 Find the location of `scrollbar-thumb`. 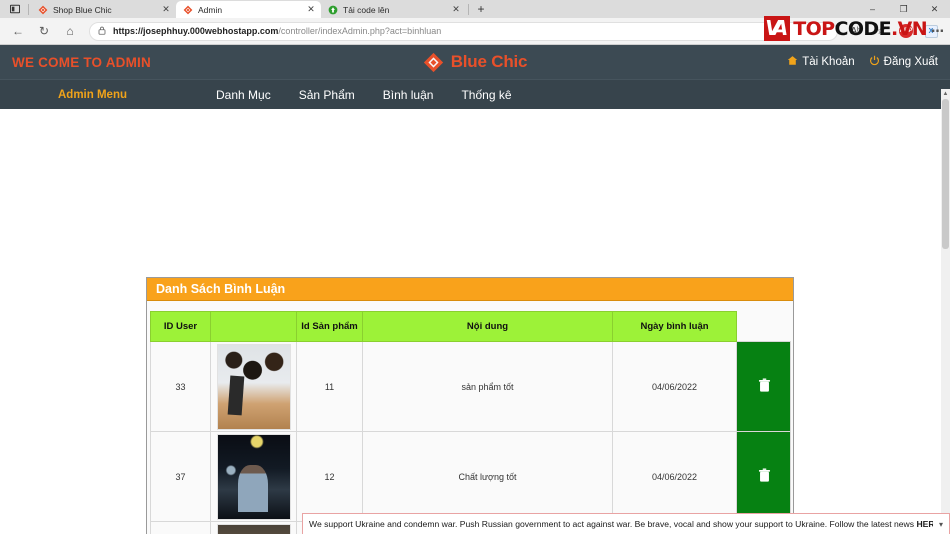

scrollbar-thumb is located at coordinates (945, 174).